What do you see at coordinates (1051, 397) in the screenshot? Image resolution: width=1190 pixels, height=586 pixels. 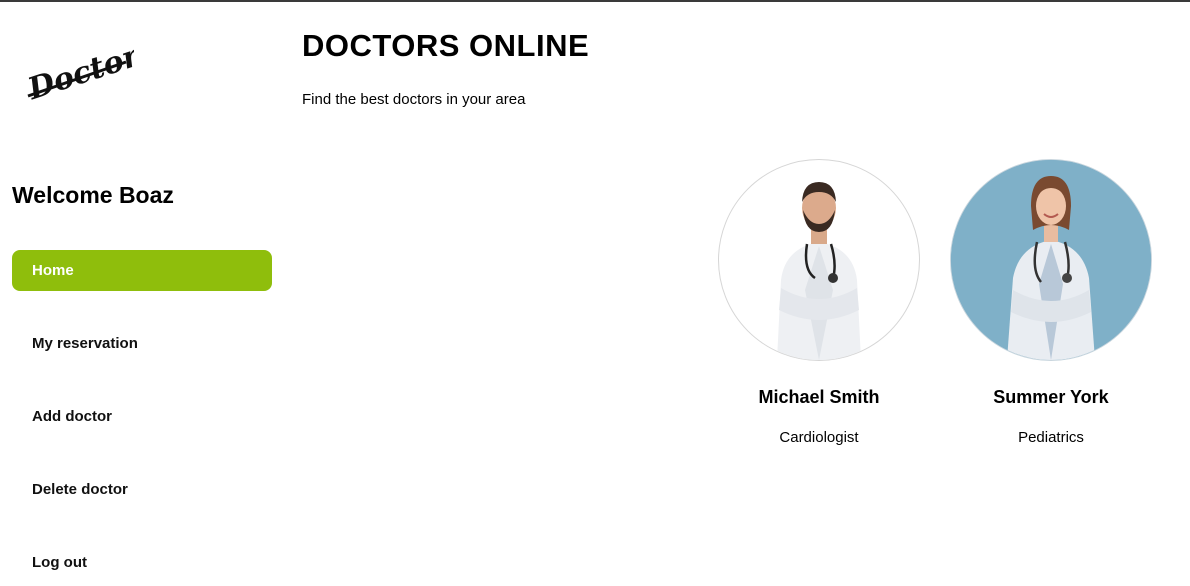 I see `doctor-name: Summer York` at bounding box center [1051, 397].